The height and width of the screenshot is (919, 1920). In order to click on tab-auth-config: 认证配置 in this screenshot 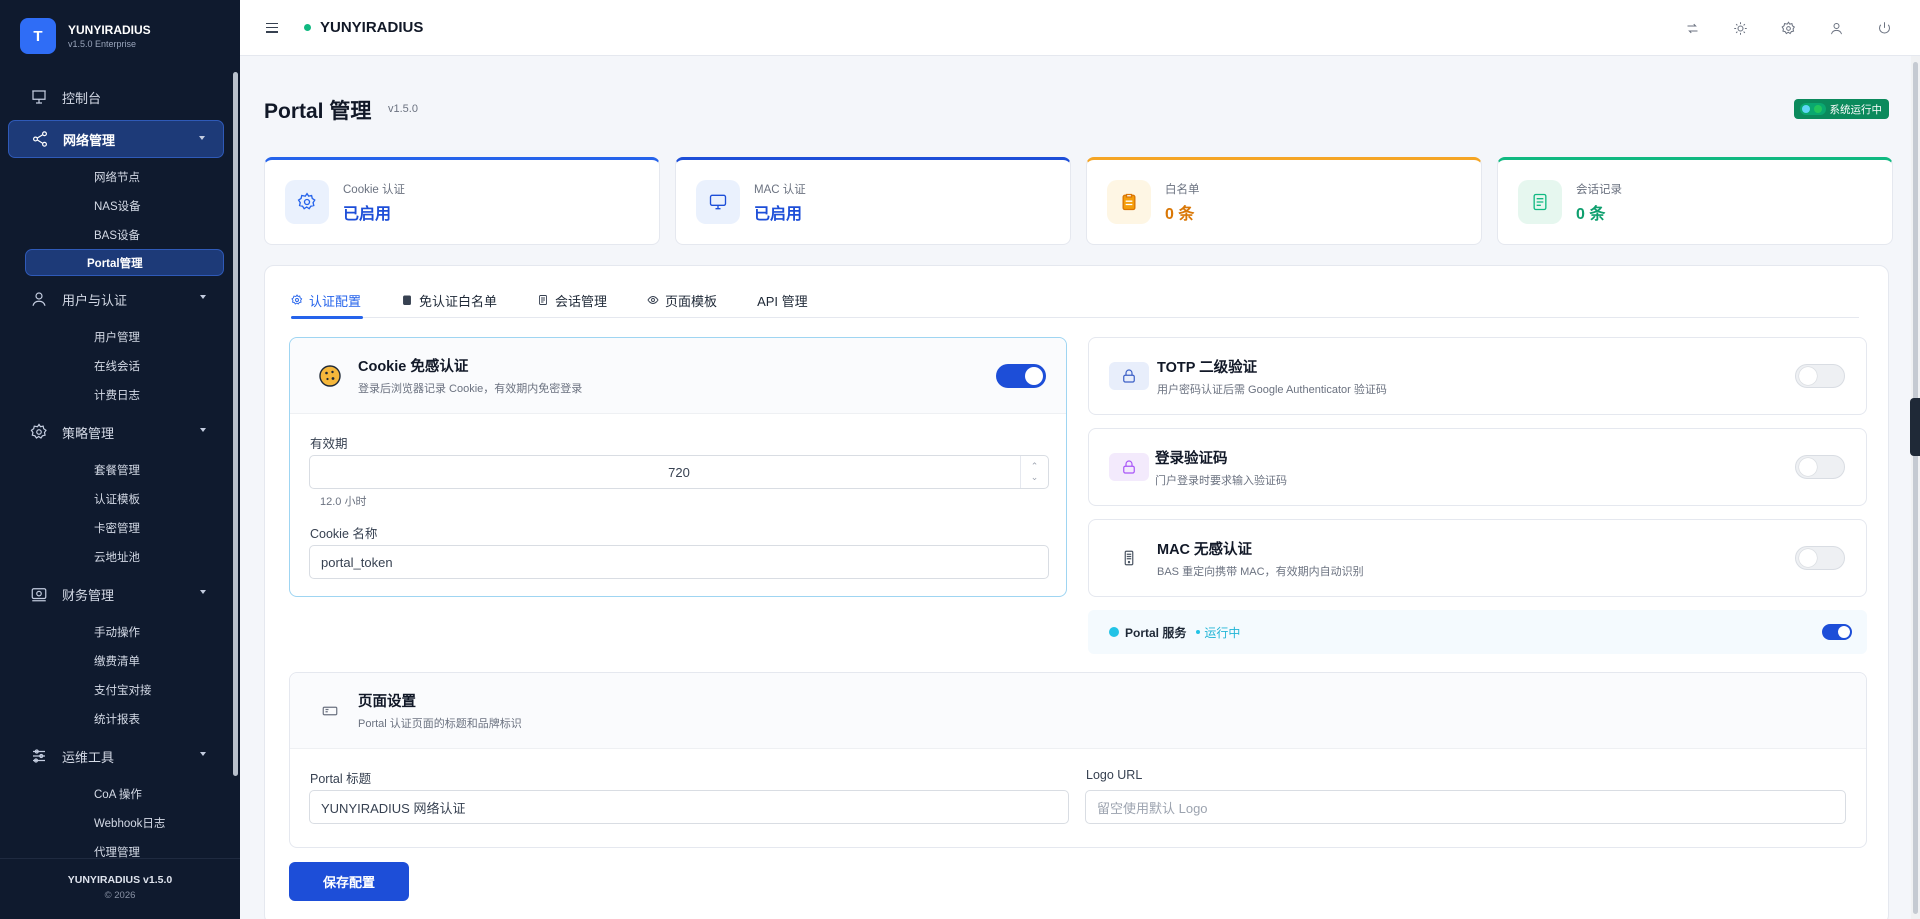, I will do `click(327, 300)`.